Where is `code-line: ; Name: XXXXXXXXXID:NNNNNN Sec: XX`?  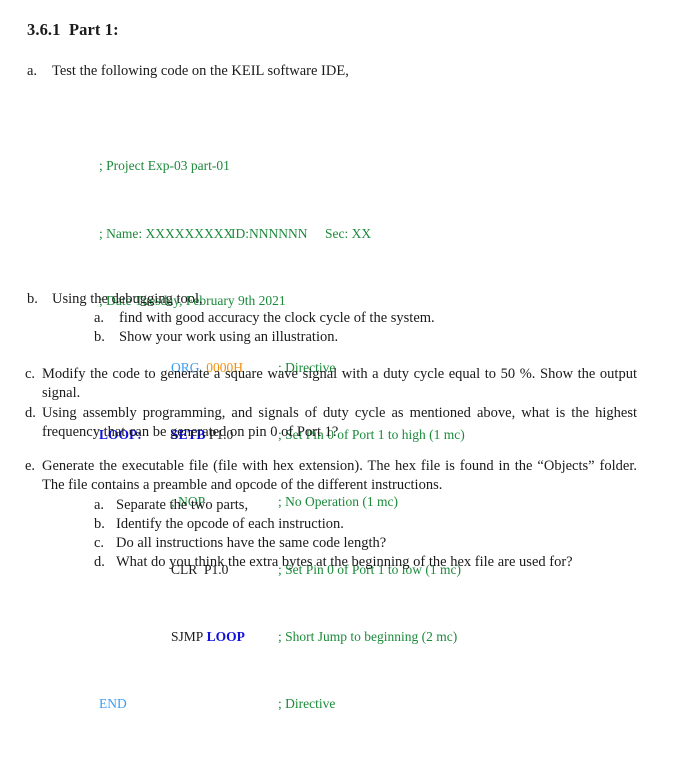 code-line: ; Name: XXXXXXXXXID:NNNNNN Sec: XX is located at coordinates (282, 234).